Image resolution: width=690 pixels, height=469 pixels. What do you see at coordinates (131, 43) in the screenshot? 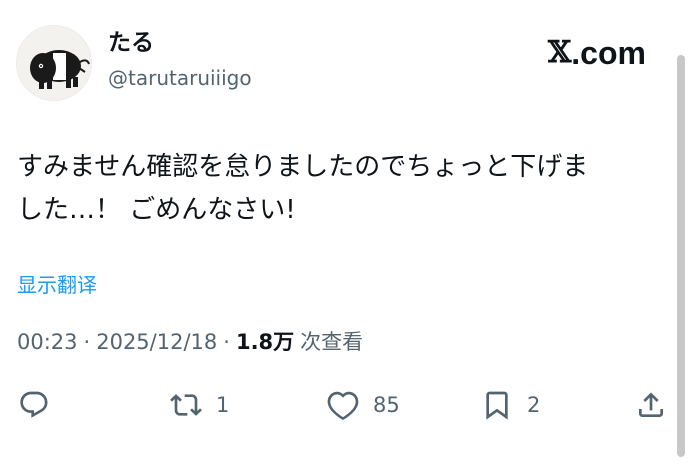
I see `display-name: たる` at bounding box center [131, 43].